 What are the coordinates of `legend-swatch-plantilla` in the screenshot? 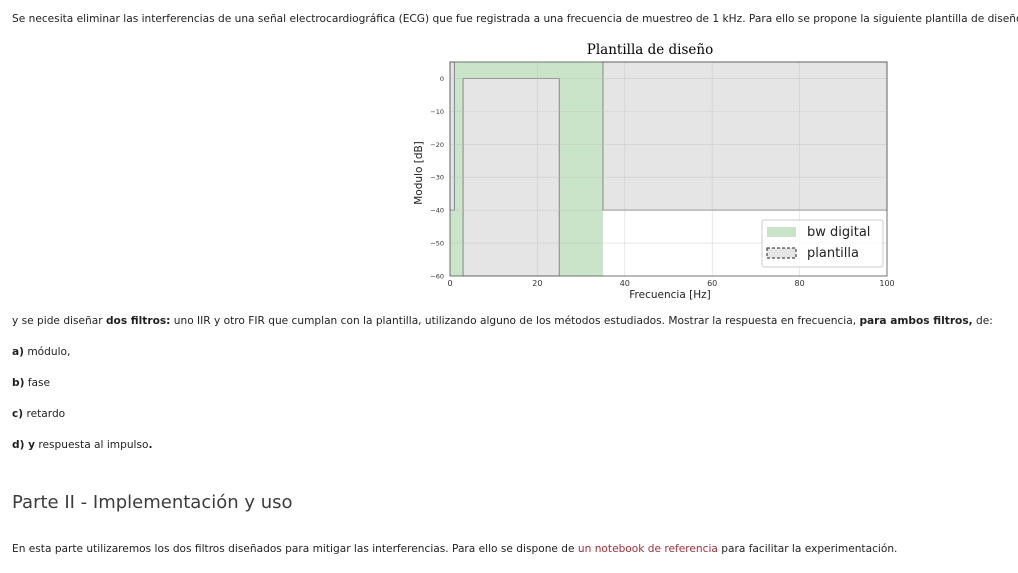 It's located at (781, 253).